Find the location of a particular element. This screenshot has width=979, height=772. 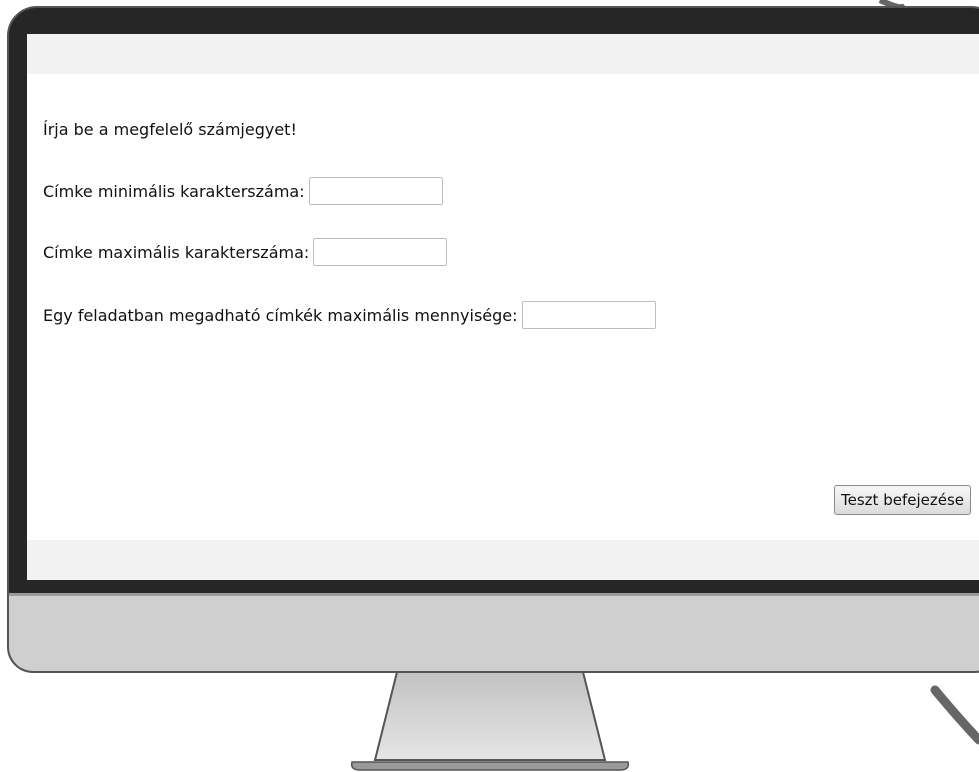

instruction-text: Írja be a megfelelő számjegyet! is located at coordinates (170, 129).